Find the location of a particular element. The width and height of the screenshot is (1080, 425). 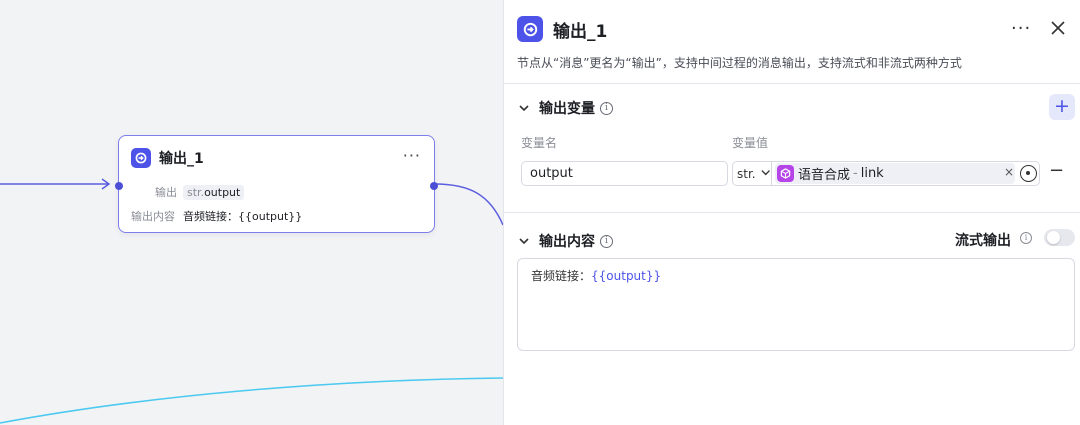

outgoing-edge is located at coordinates (469, 204).